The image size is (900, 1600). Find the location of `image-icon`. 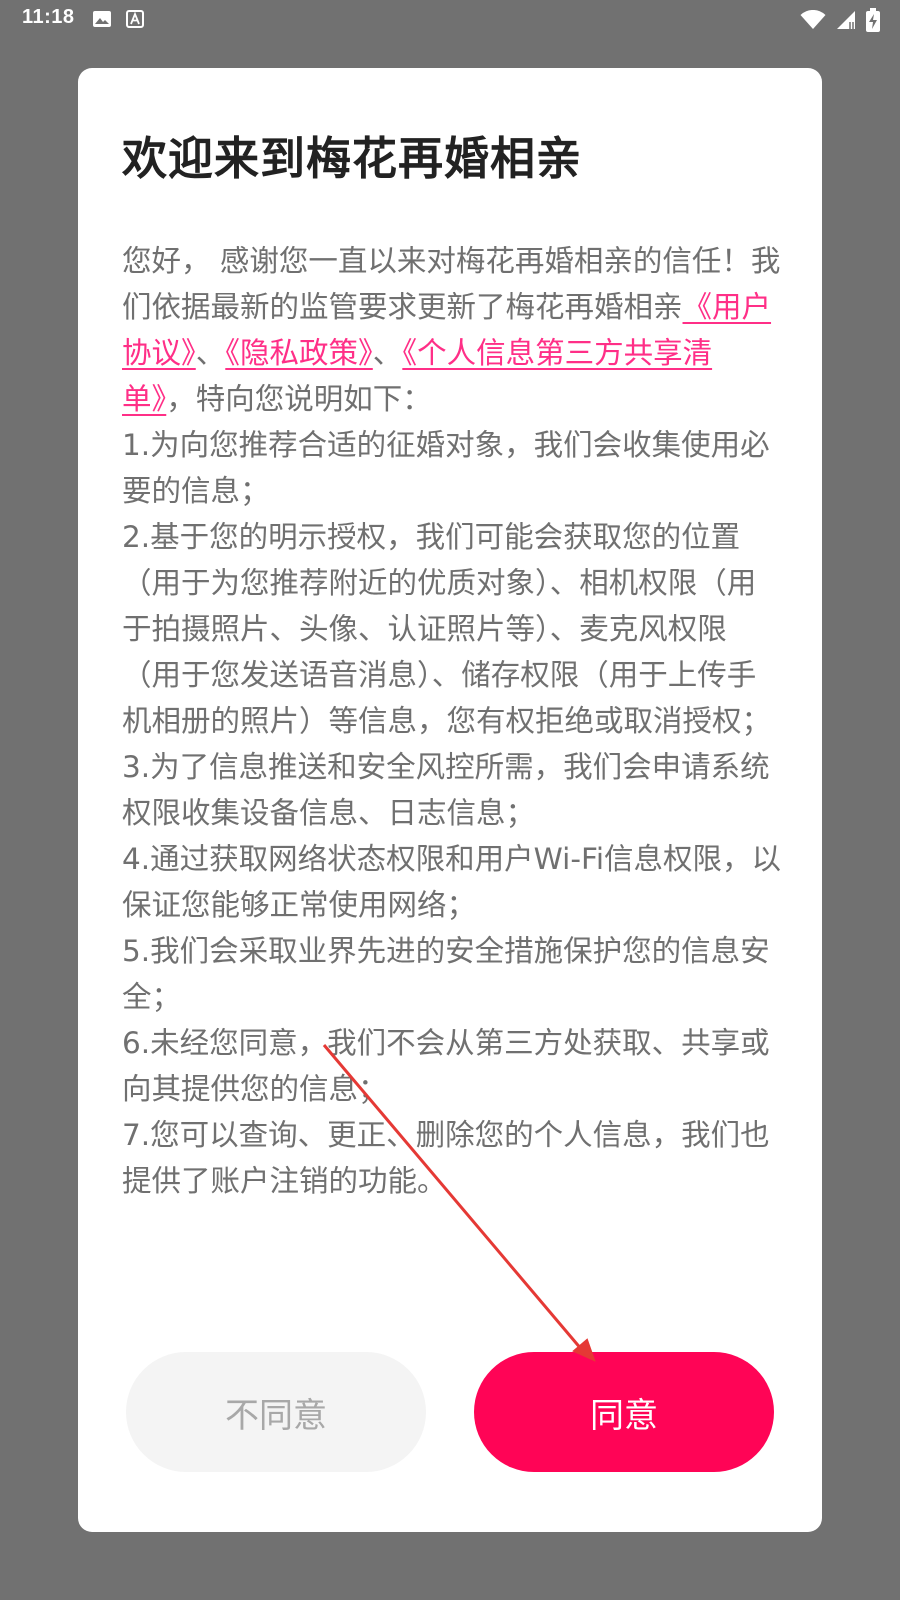

image-icon is located at coordinates (102, 21).